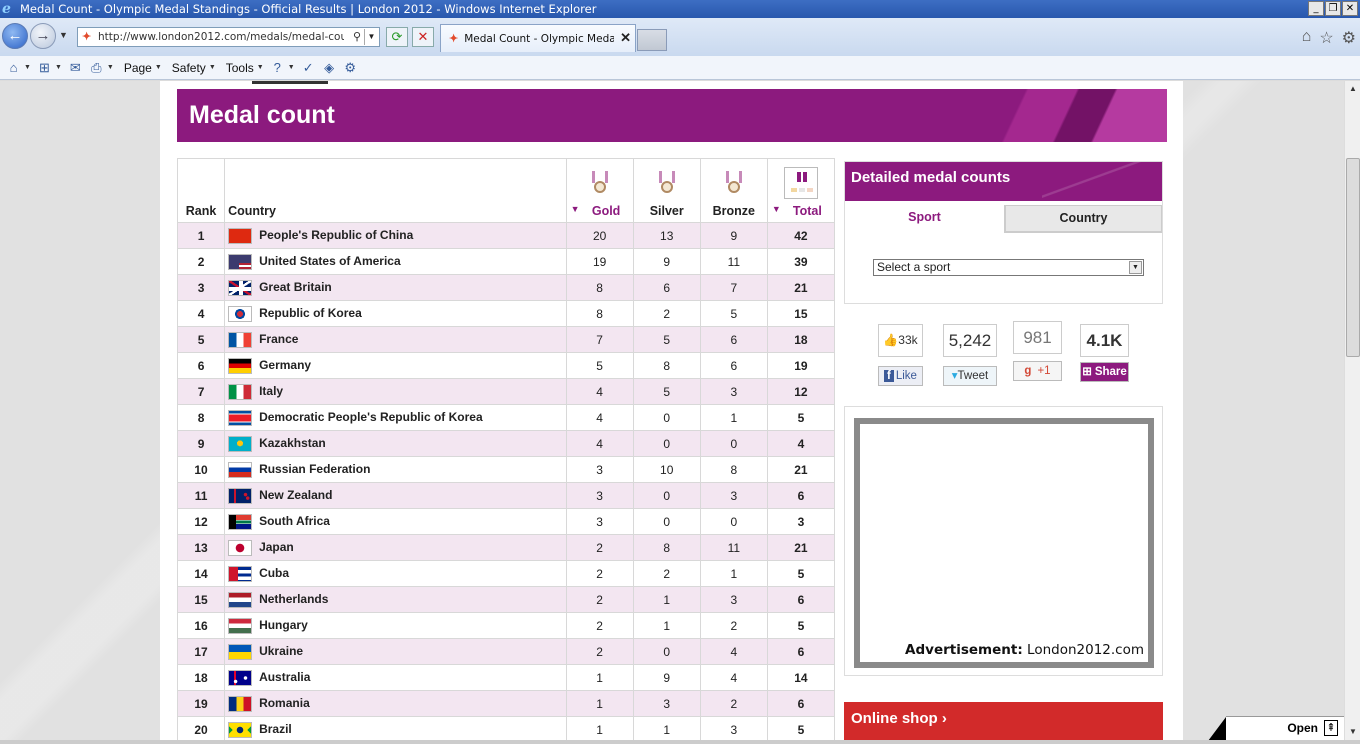  I want to click on close-window-button: ✕, so click(1350, 8).